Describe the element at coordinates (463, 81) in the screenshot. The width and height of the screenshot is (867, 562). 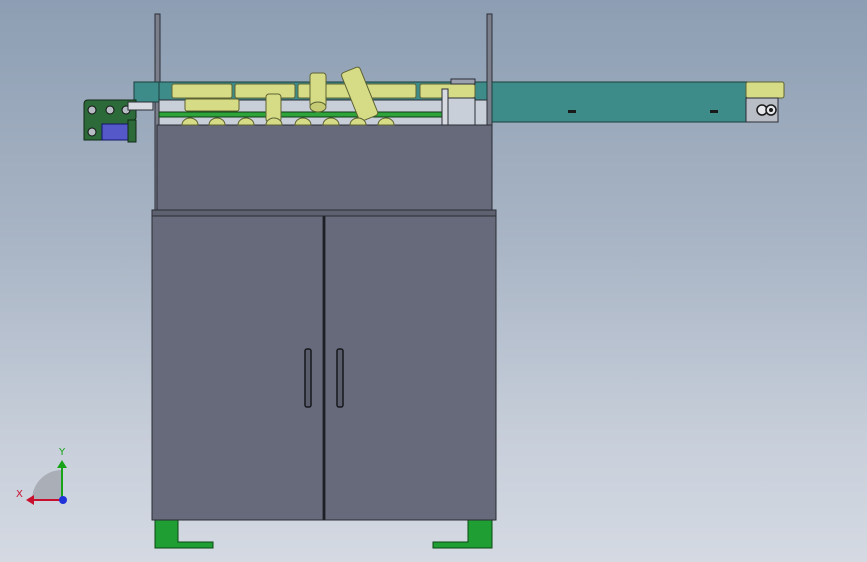
I see `guide-cap` at that location.